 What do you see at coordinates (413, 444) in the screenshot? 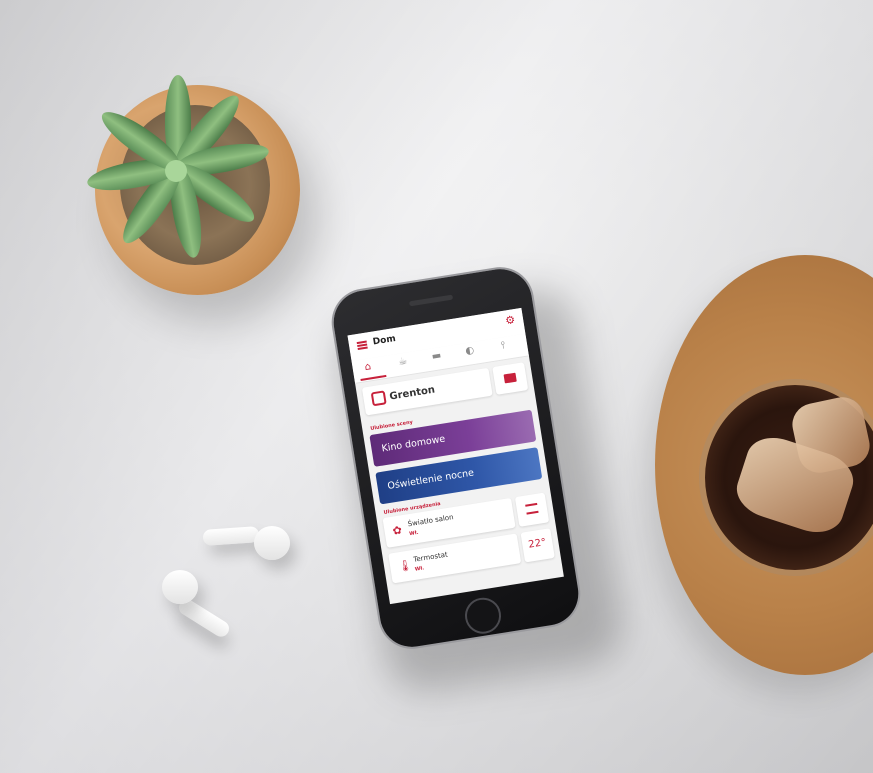
I see `scene-label: Kino domowe` at bounding box center [413, 444].